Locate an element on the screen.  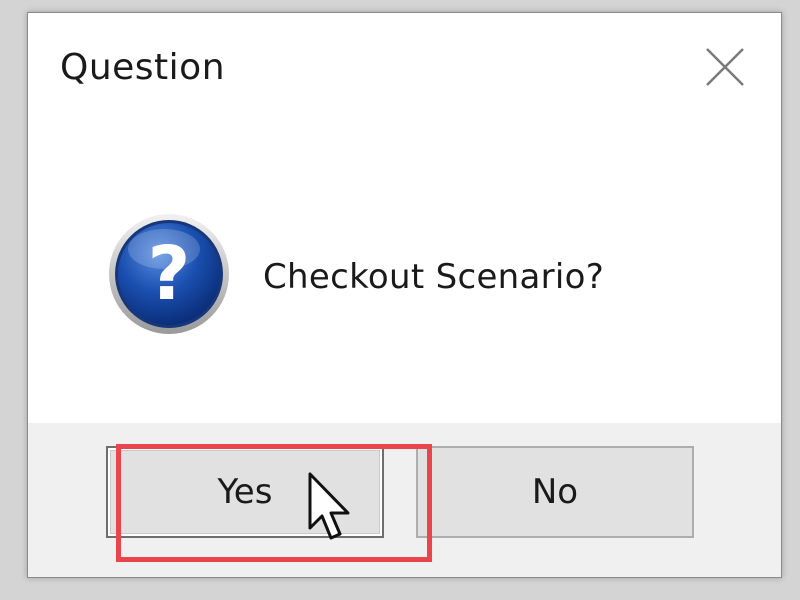
close-icon is located at coordinates (725, 67).